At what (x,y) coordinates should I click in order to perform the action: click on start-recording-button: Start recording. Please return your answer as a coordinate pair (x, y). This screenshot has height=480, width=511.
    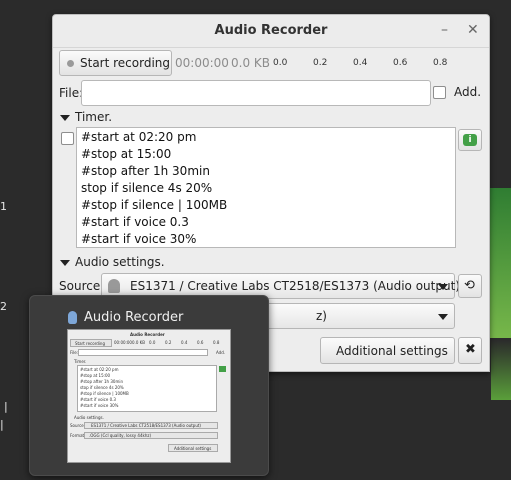
    Looking at the image, I should click on (115, 63).